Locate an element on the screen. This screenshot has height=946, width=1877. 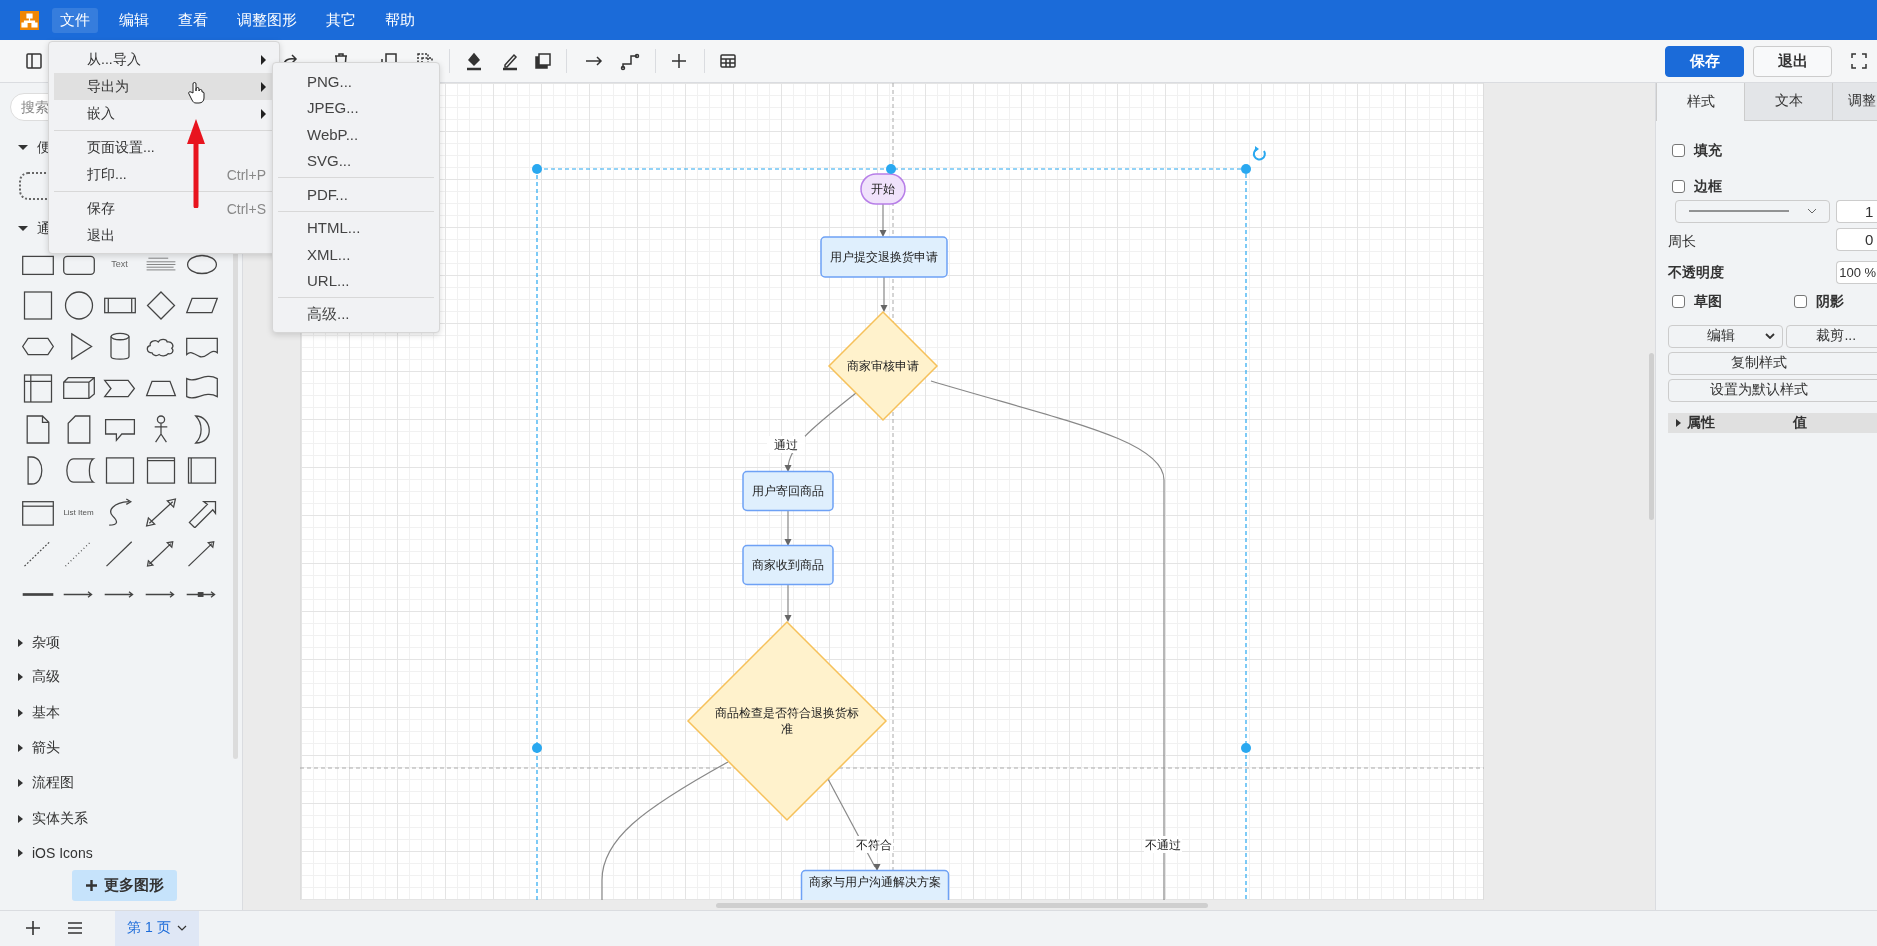
exit-button: 退出 is located at coordinates (1792, 62).